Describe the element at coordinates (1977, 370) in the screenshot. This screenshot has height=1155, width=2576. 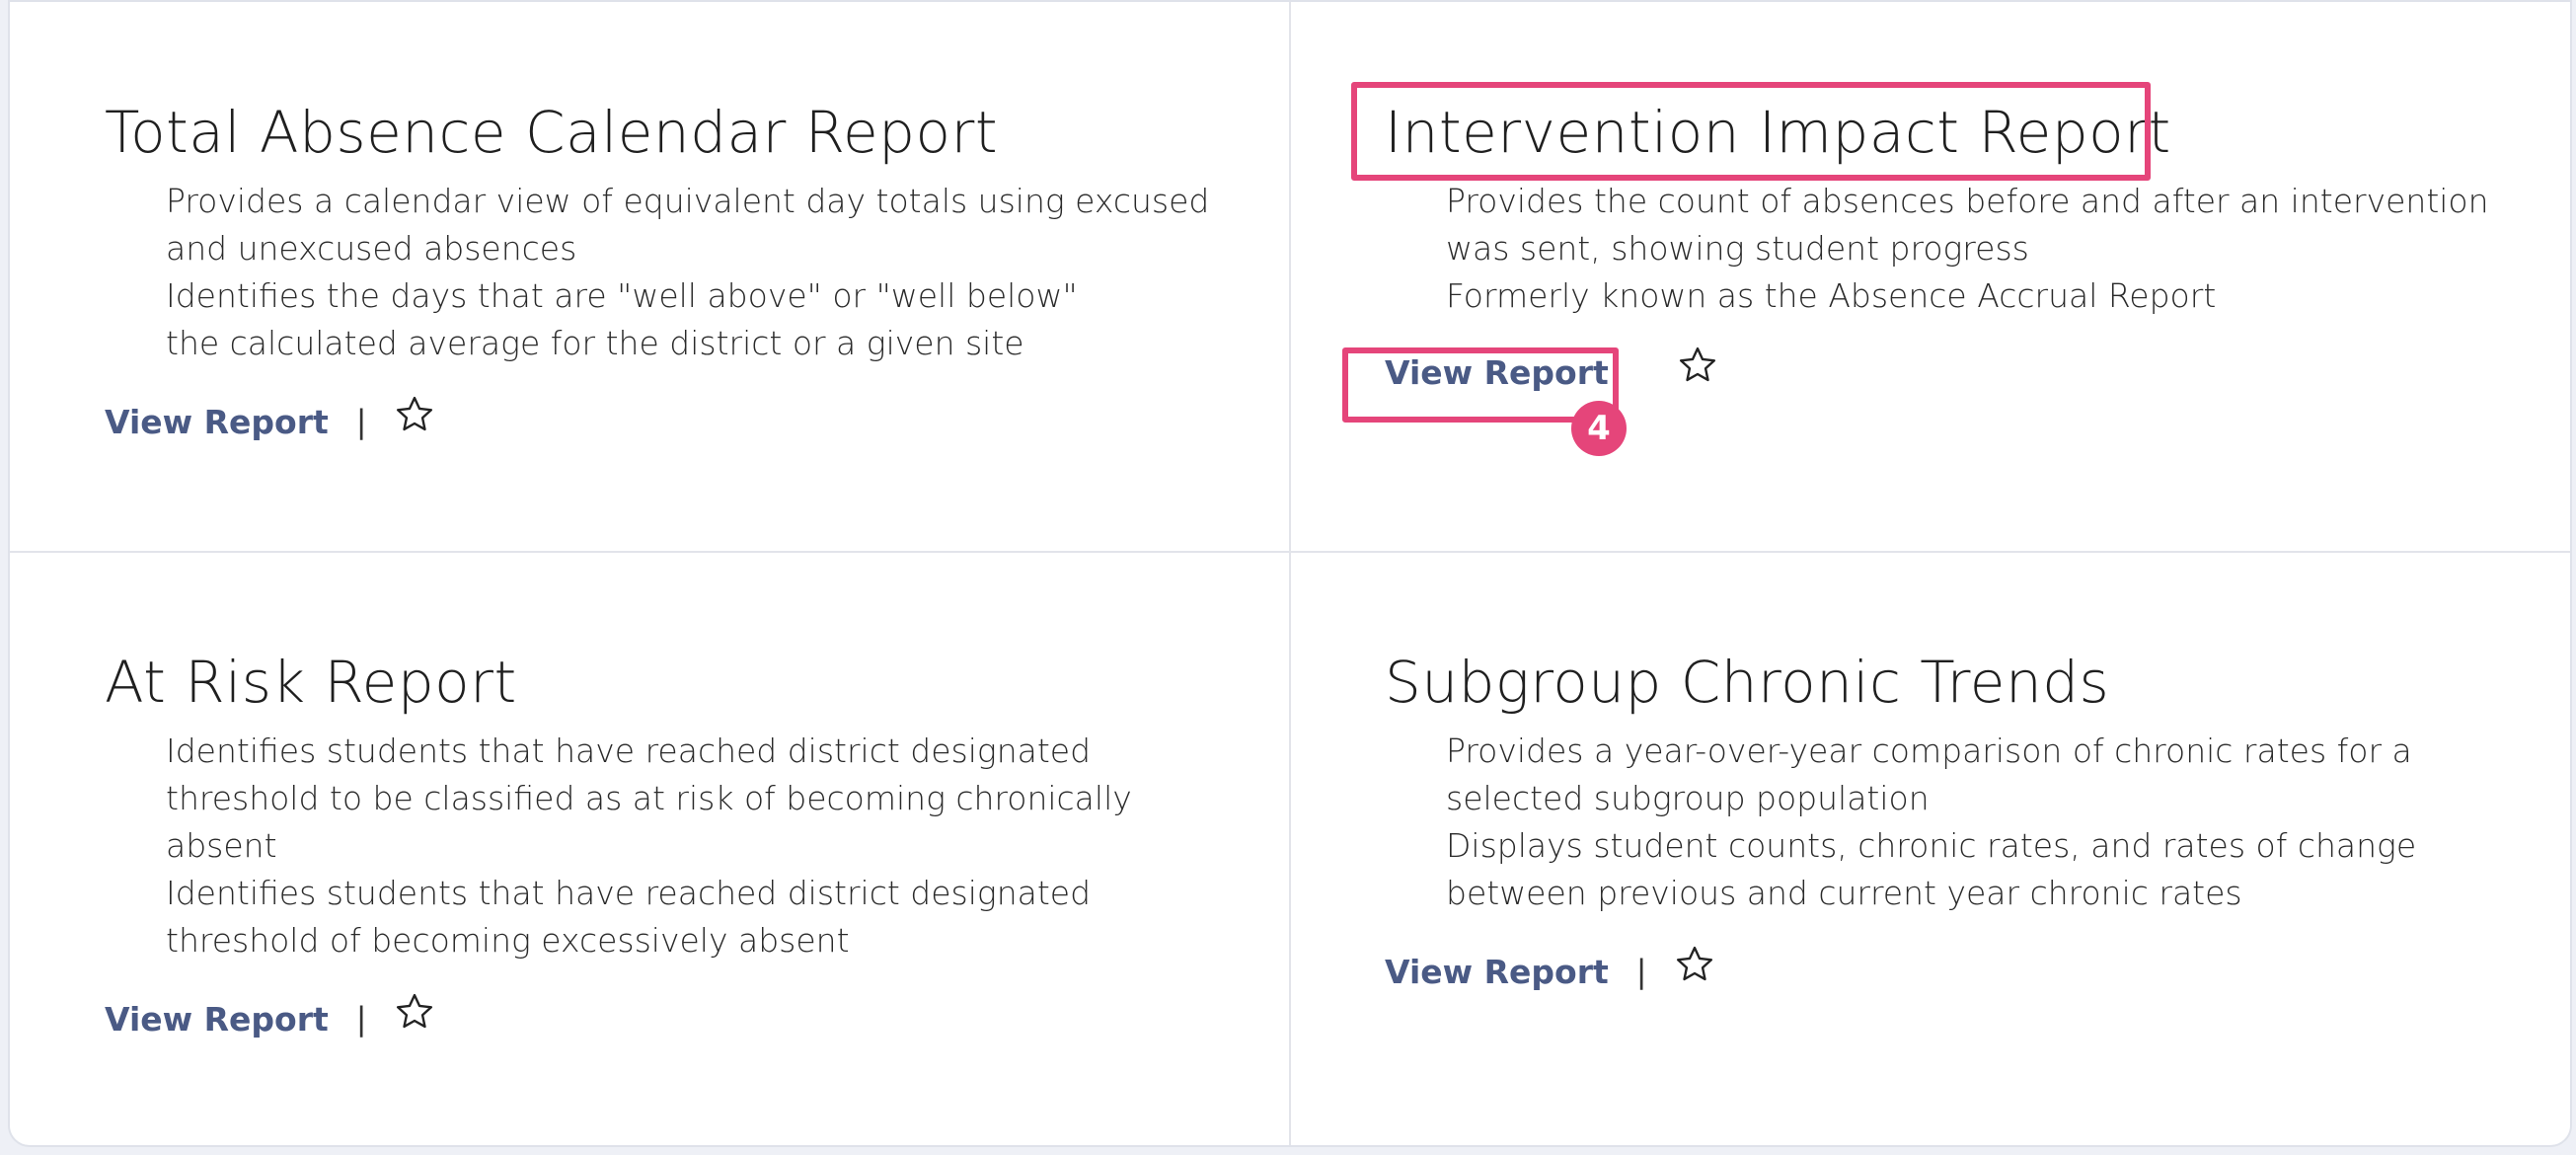
I see `report-actions: View Report` at that location.